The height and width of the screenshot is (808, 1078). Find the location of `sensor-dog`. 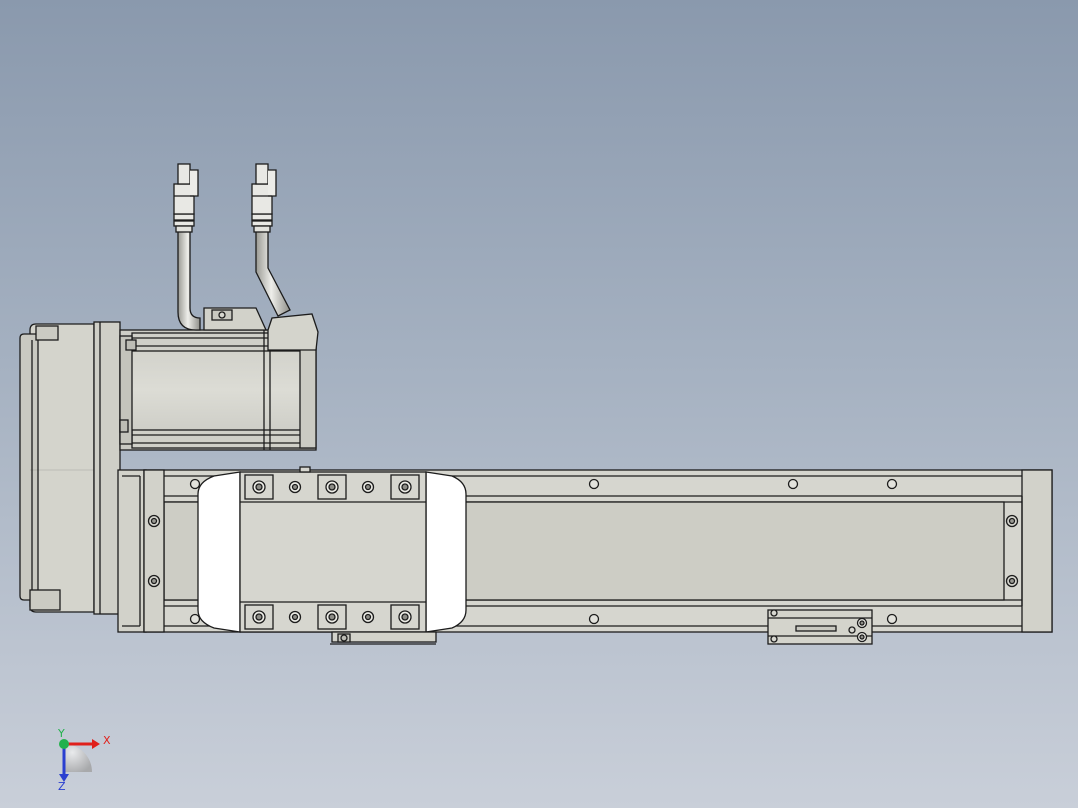

sensor-dog is located at coordinates (383, 638).